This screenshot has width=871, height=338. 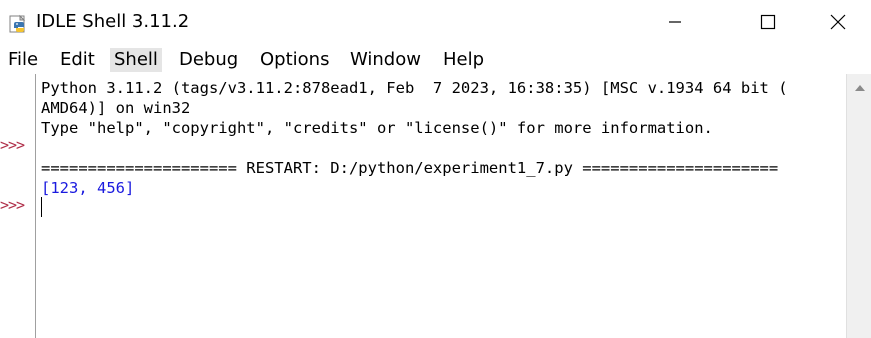 What do you see at coordinates (136, 60) in the screenshot?
I see `menu-shell: Shell` at bounding box center [136, 60].